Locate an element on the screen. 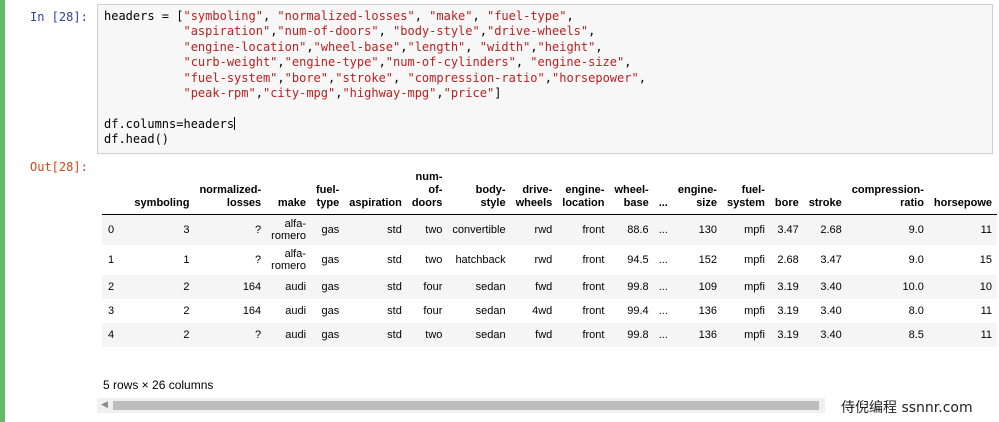 The width and height of the screenshot is (999, 422). code-string: "wheel-base" is located at coordinates (357, 46).